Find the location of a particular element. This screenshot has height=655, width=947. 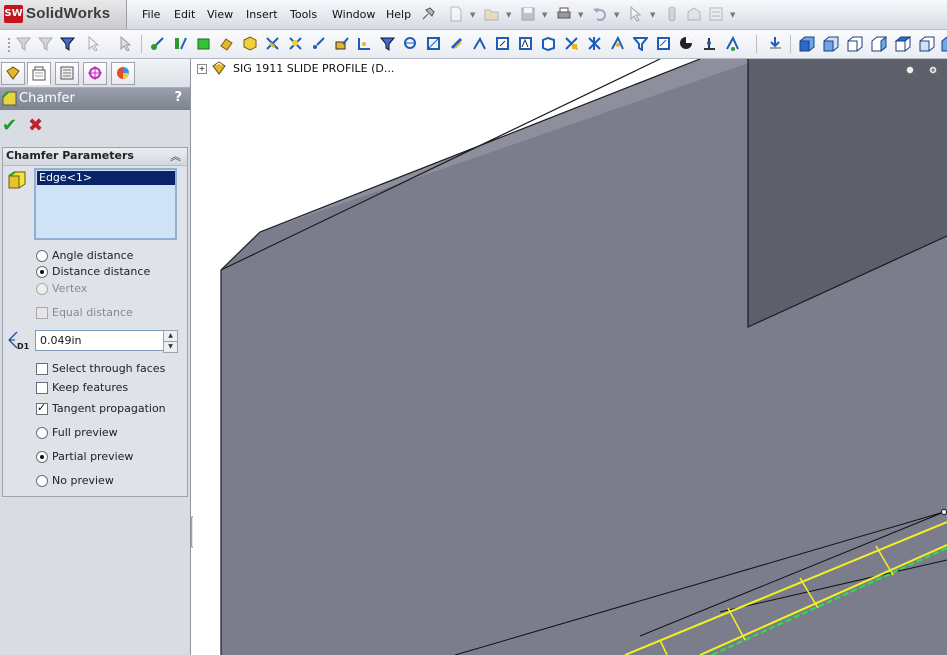

checkbox-select-through-faces is located at coordinates (42, 369).